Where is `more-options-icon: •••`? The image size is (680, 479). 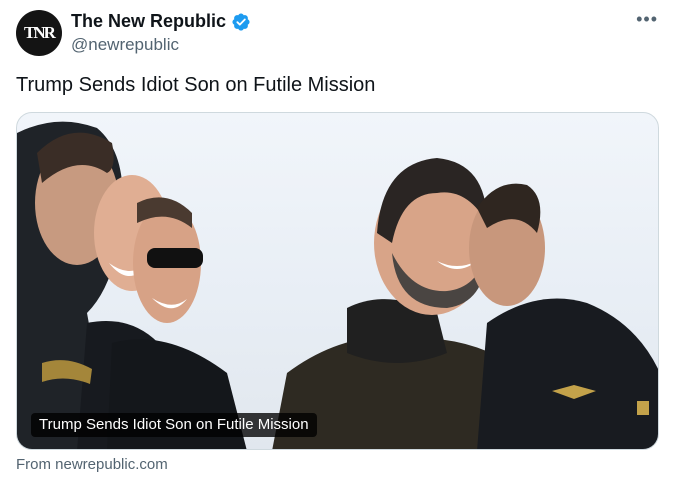
more-options-icon: ••• is located at coordinates (647, 19).